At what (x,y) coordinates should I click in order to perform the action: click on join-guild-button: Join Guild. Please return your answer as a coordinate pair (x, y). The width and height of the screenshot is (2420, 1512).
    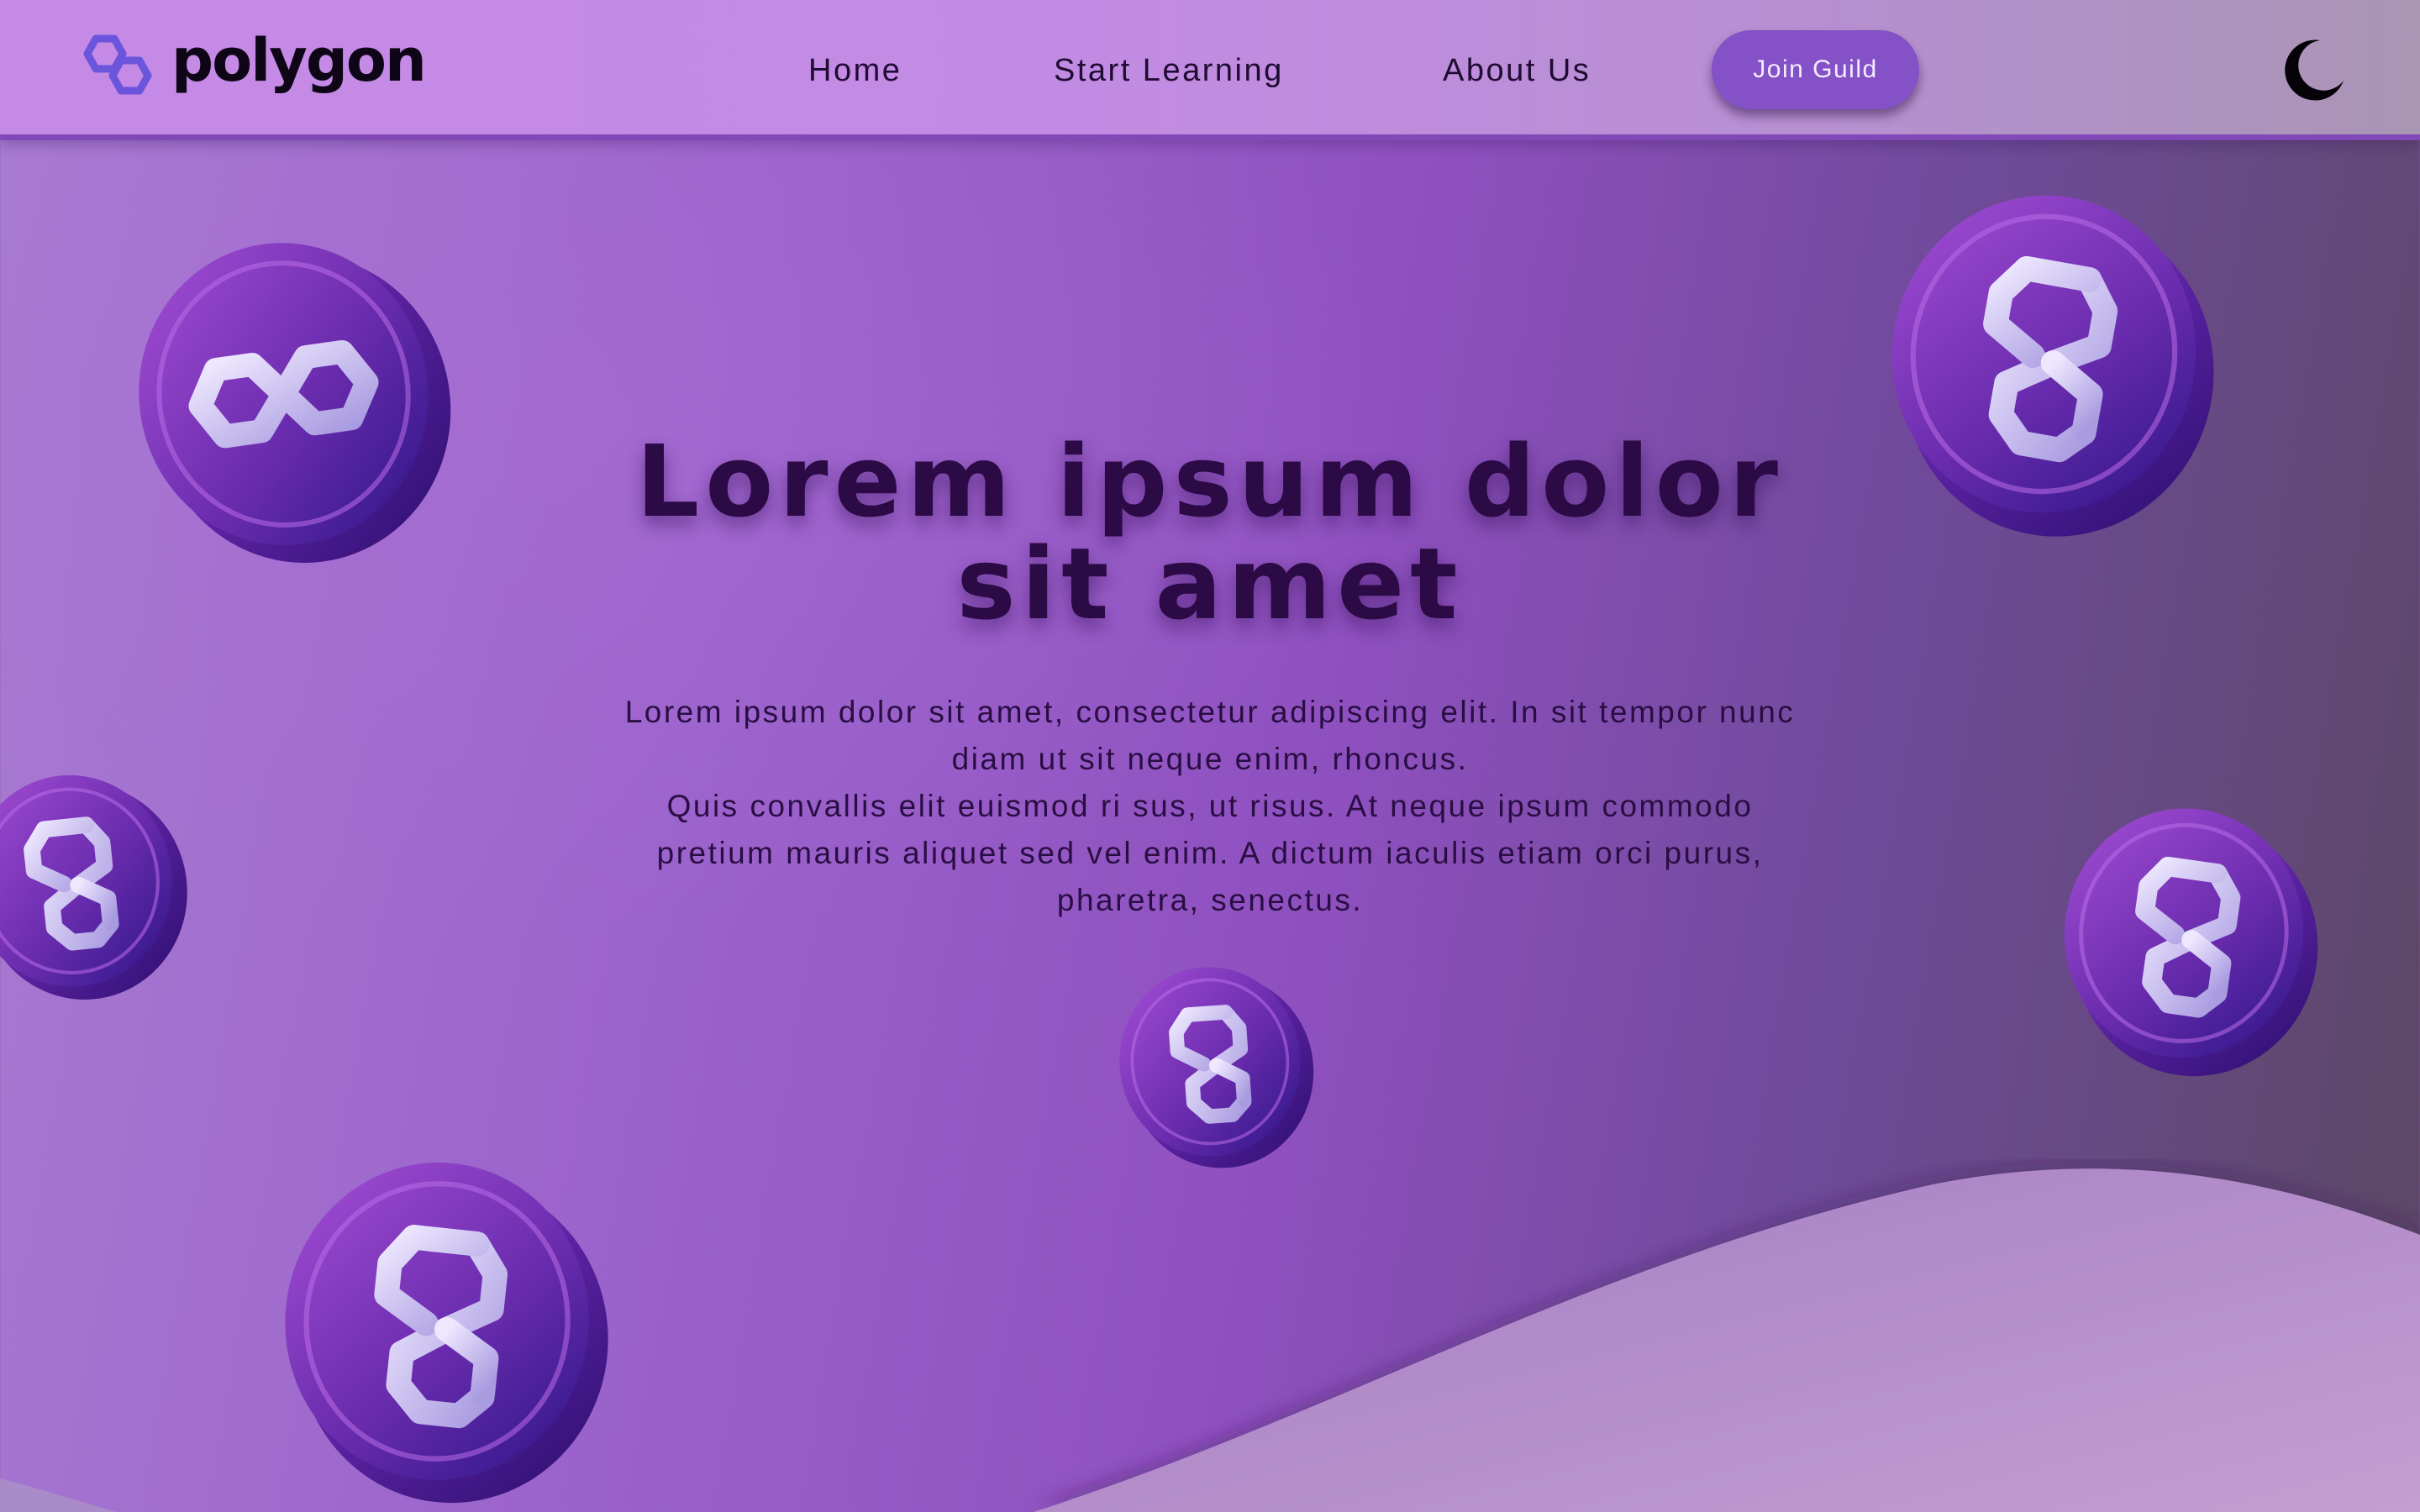
    Looking at the image, I should click on (1815, 69).